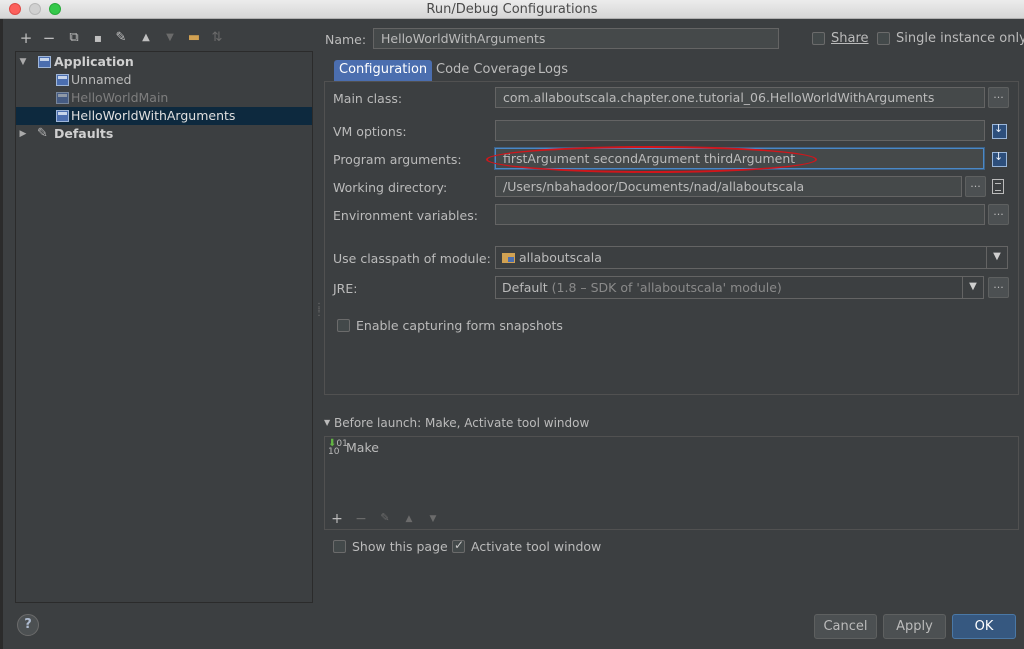 The width and height of the screenshot is (1024, 649). I want to click on snapshots-checkbox, so click(343, 325).